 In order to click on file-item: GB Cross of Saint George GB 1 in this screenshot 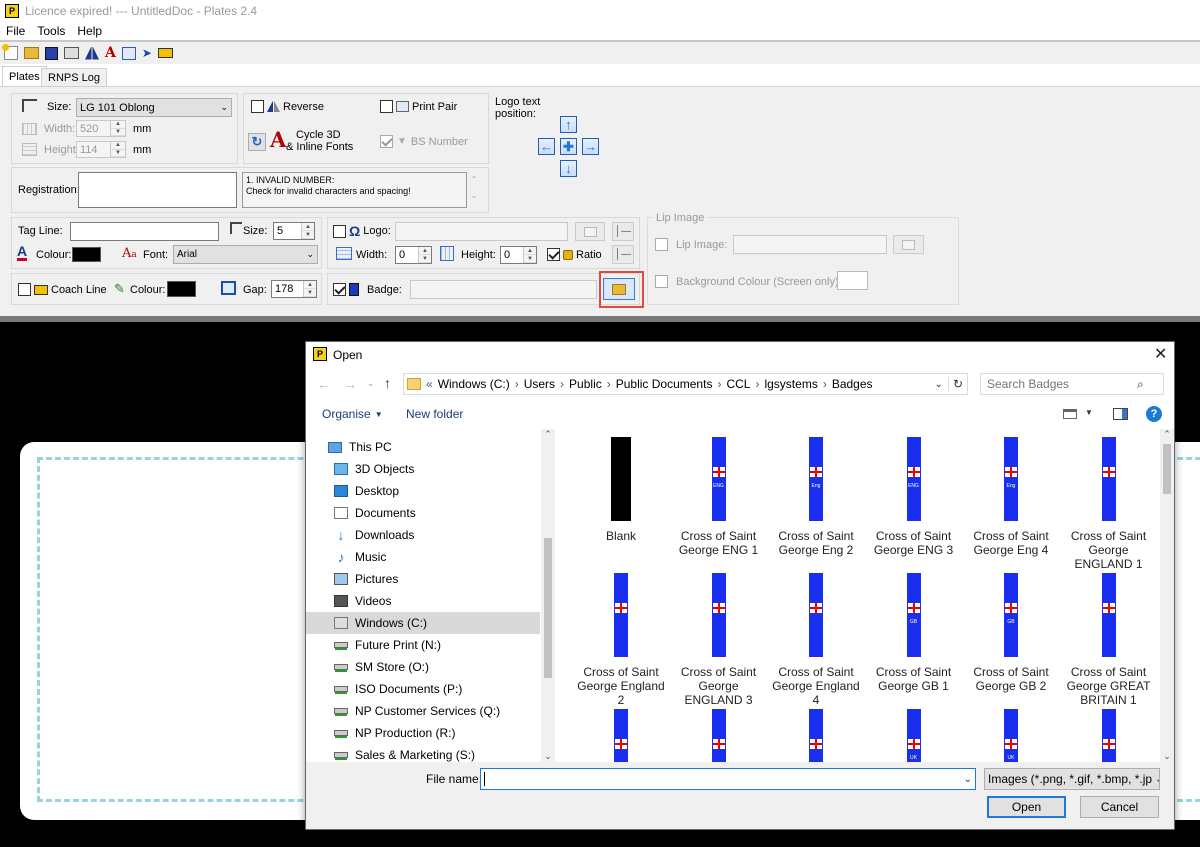, I will do `click(914, 633)`.